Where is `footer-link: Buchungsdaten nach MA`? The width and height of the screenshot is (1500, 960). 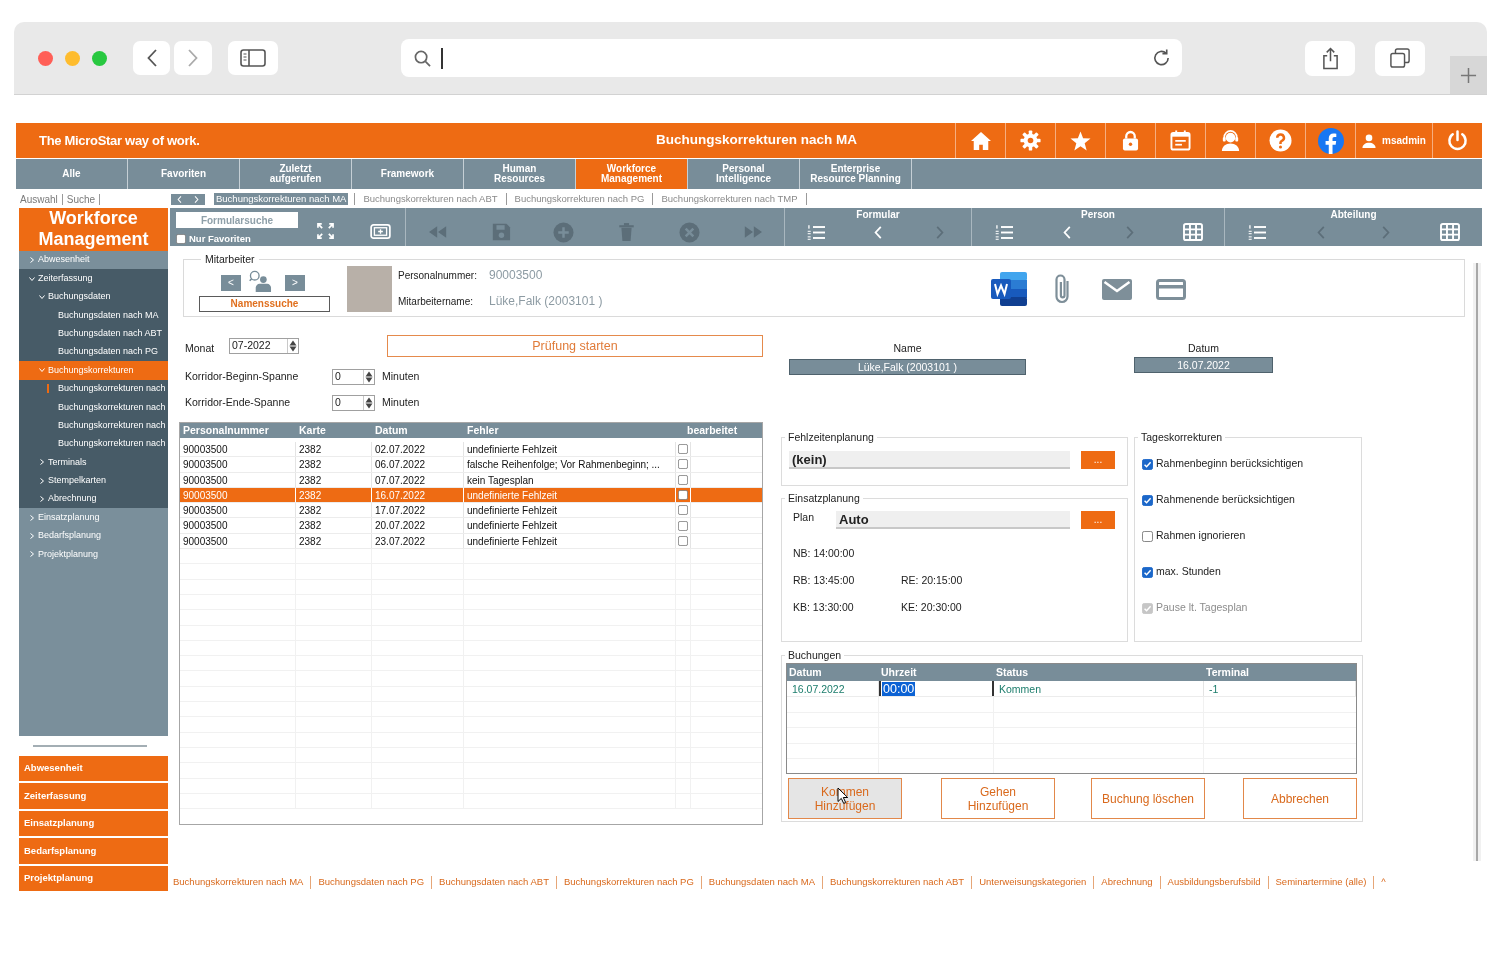 footer-link: Buchungsdaten nach MA is located at coordinates (761, 882).